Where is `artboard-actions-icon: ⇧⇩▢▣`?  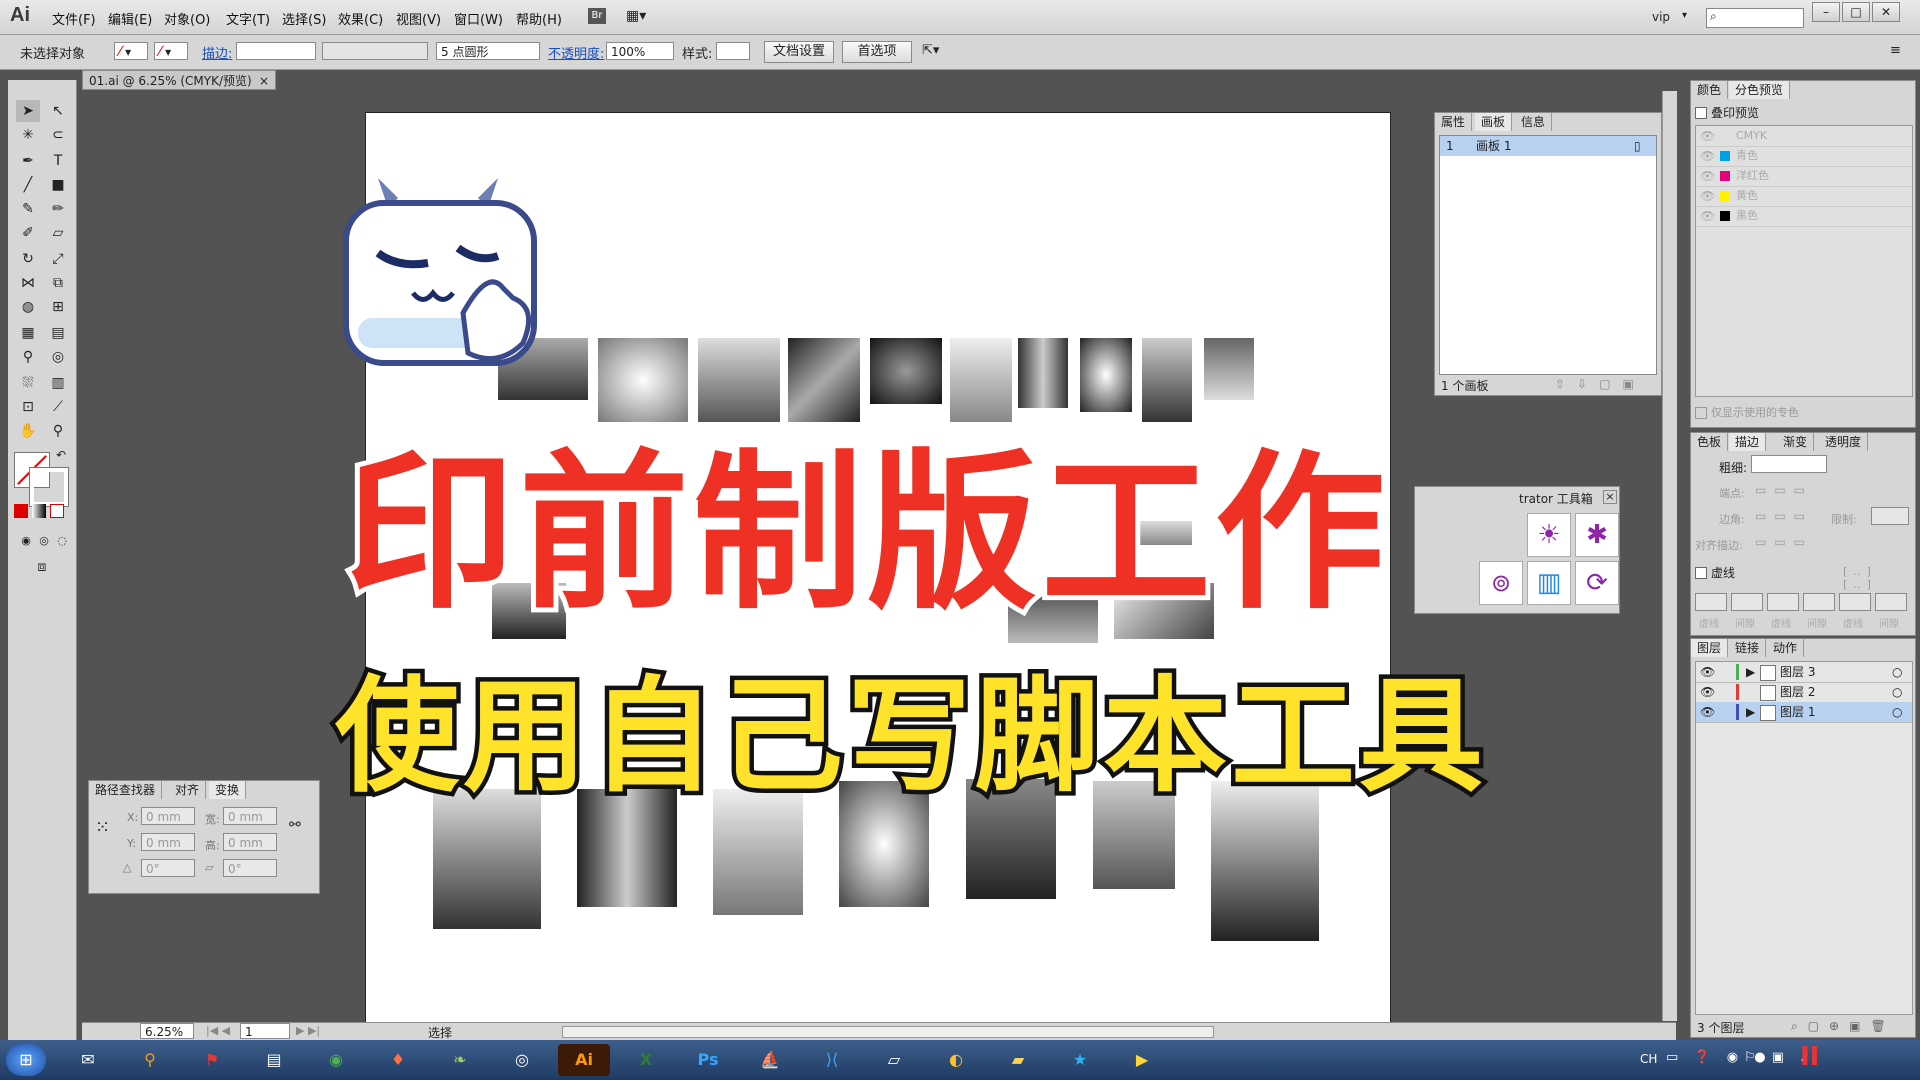
artboard-actions-icon: ⇧⇩▢▣ is located at coordinates (1600, 384).